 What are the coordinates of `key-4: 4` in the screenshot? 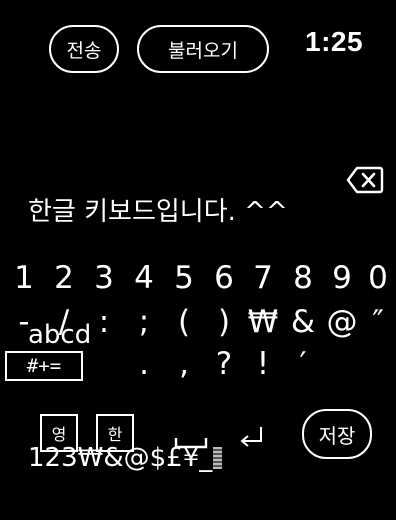 It's located at (144, 278).